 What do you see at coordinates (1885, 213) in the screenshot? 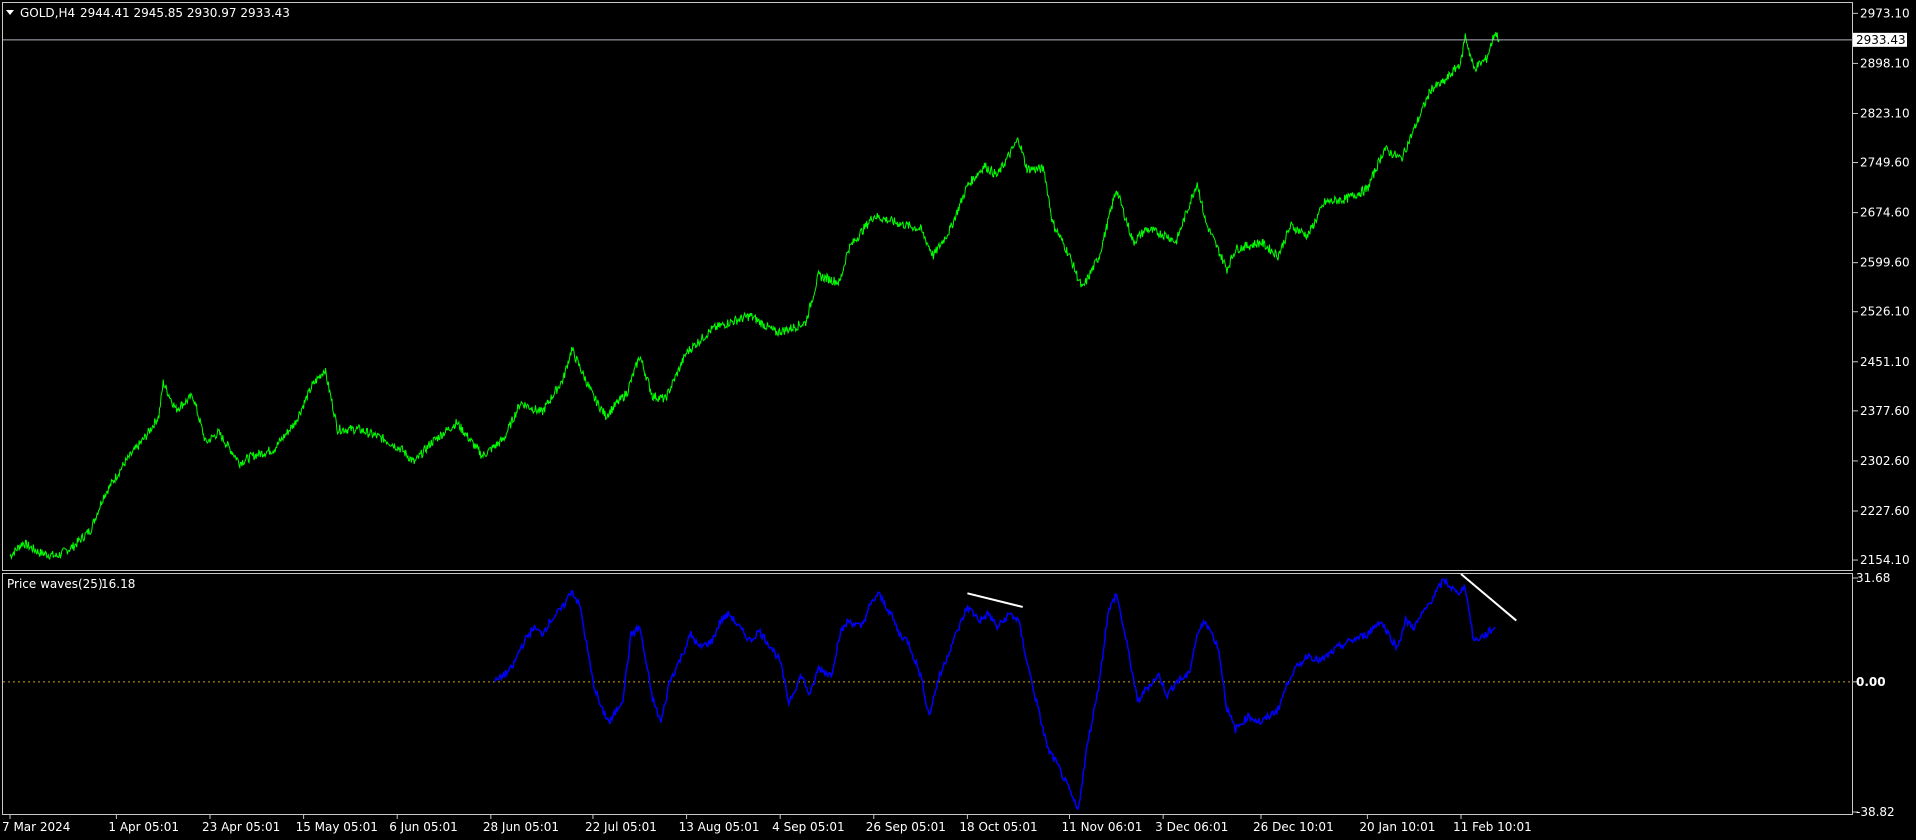
I see `price-tick-label: 2674.60` at bounding box center [1885, 213].